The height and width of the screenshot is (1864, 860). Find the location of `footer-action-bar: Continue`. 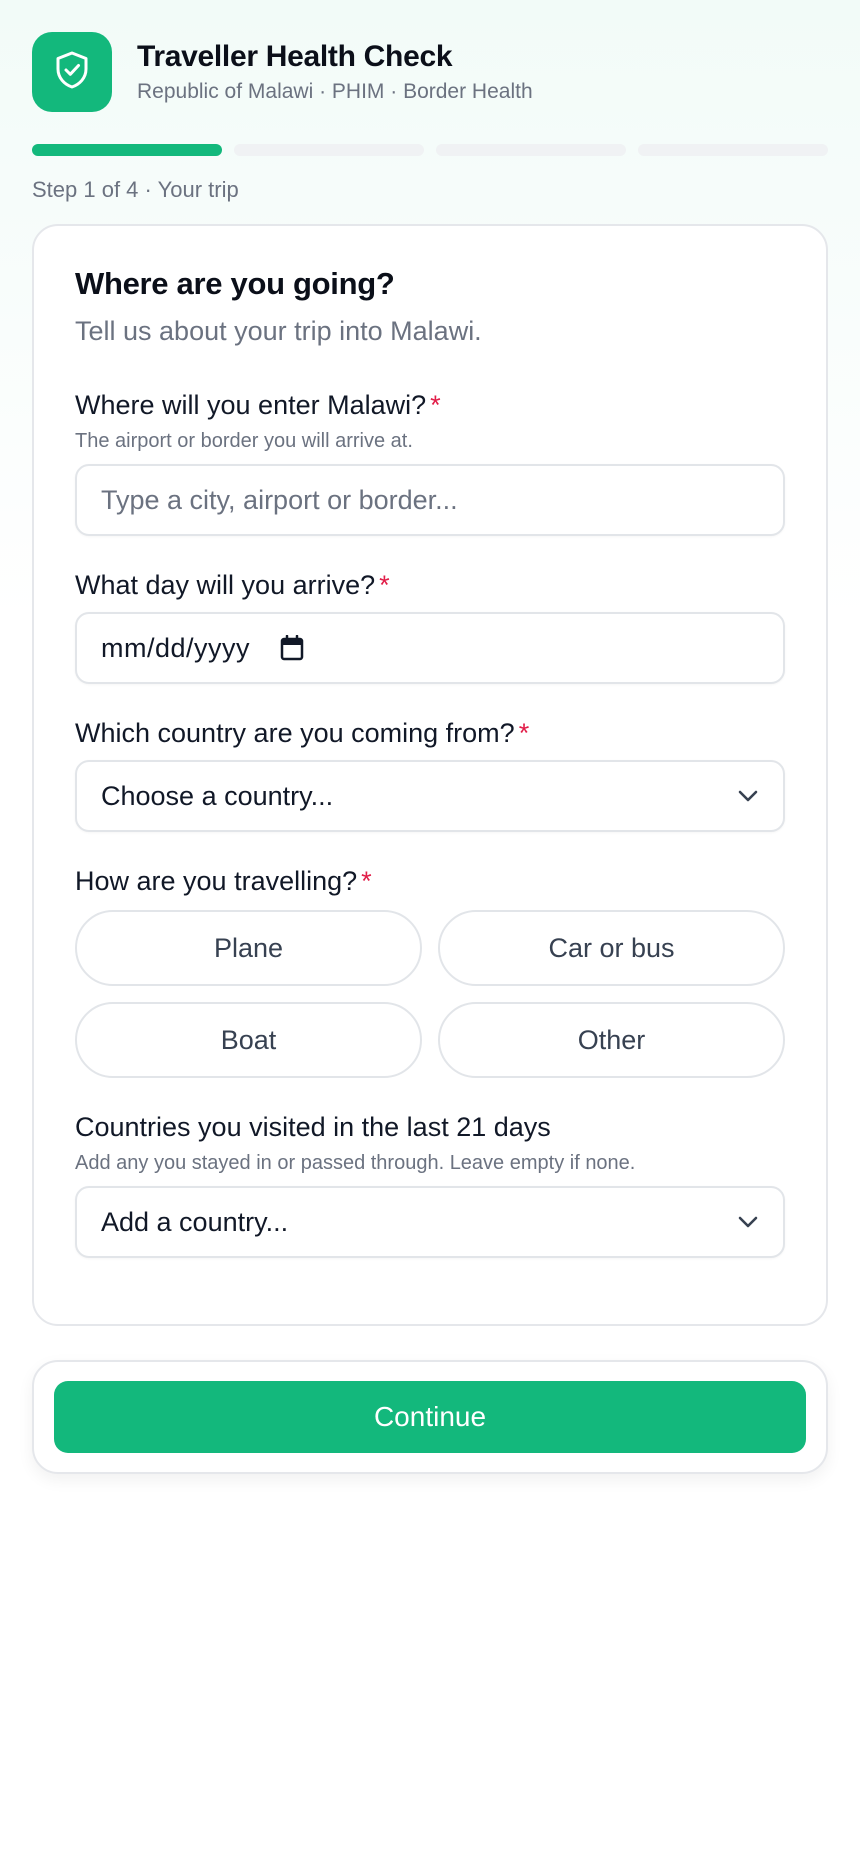

footer-action-bar: Continue is located at coordinates (430, 1417).